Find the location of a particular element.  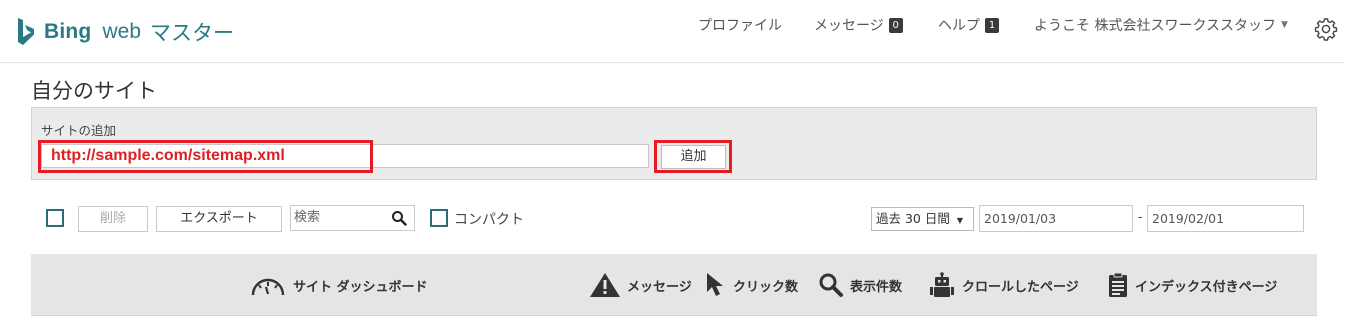

select-all-checkbox is located at coordinates (55, 218).